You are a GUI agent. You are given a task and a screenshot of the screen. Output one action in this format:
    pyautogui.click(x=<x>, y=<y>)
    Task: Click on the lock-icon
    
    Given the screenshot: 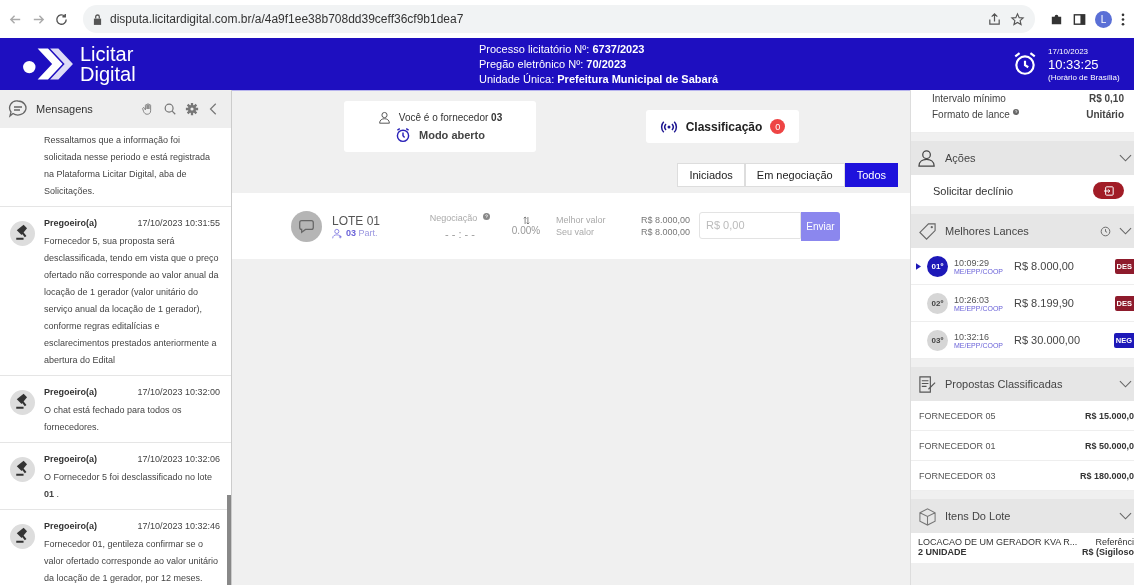 What is the action you would take?
    pyautogui.click(x=97, y=19)
    